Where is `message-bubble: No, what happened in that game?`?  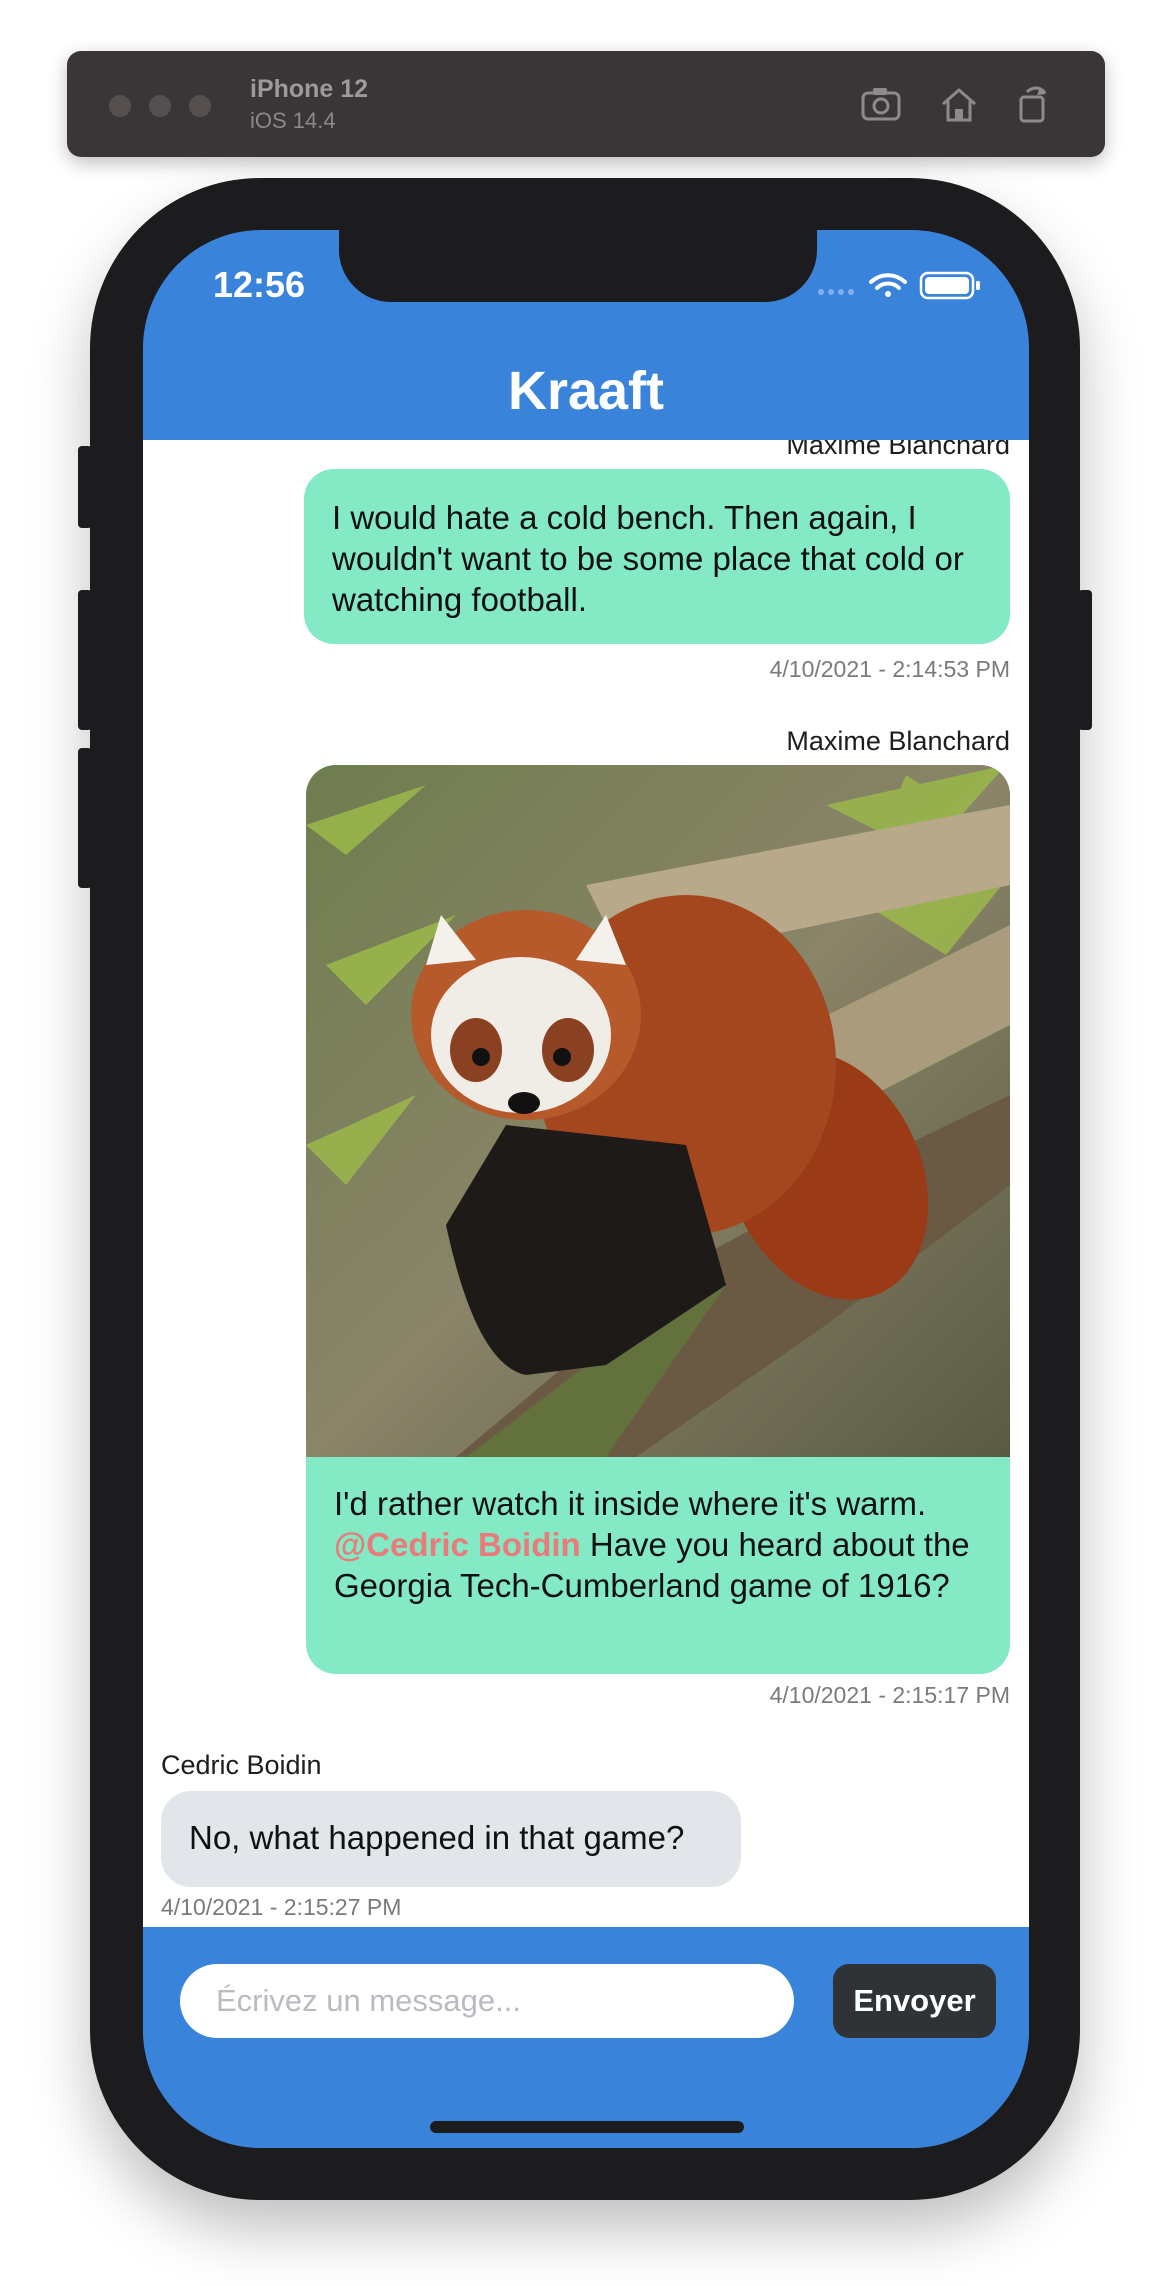 message-bubble: No, what happened in that game? is located at coordinates (451, 1839).